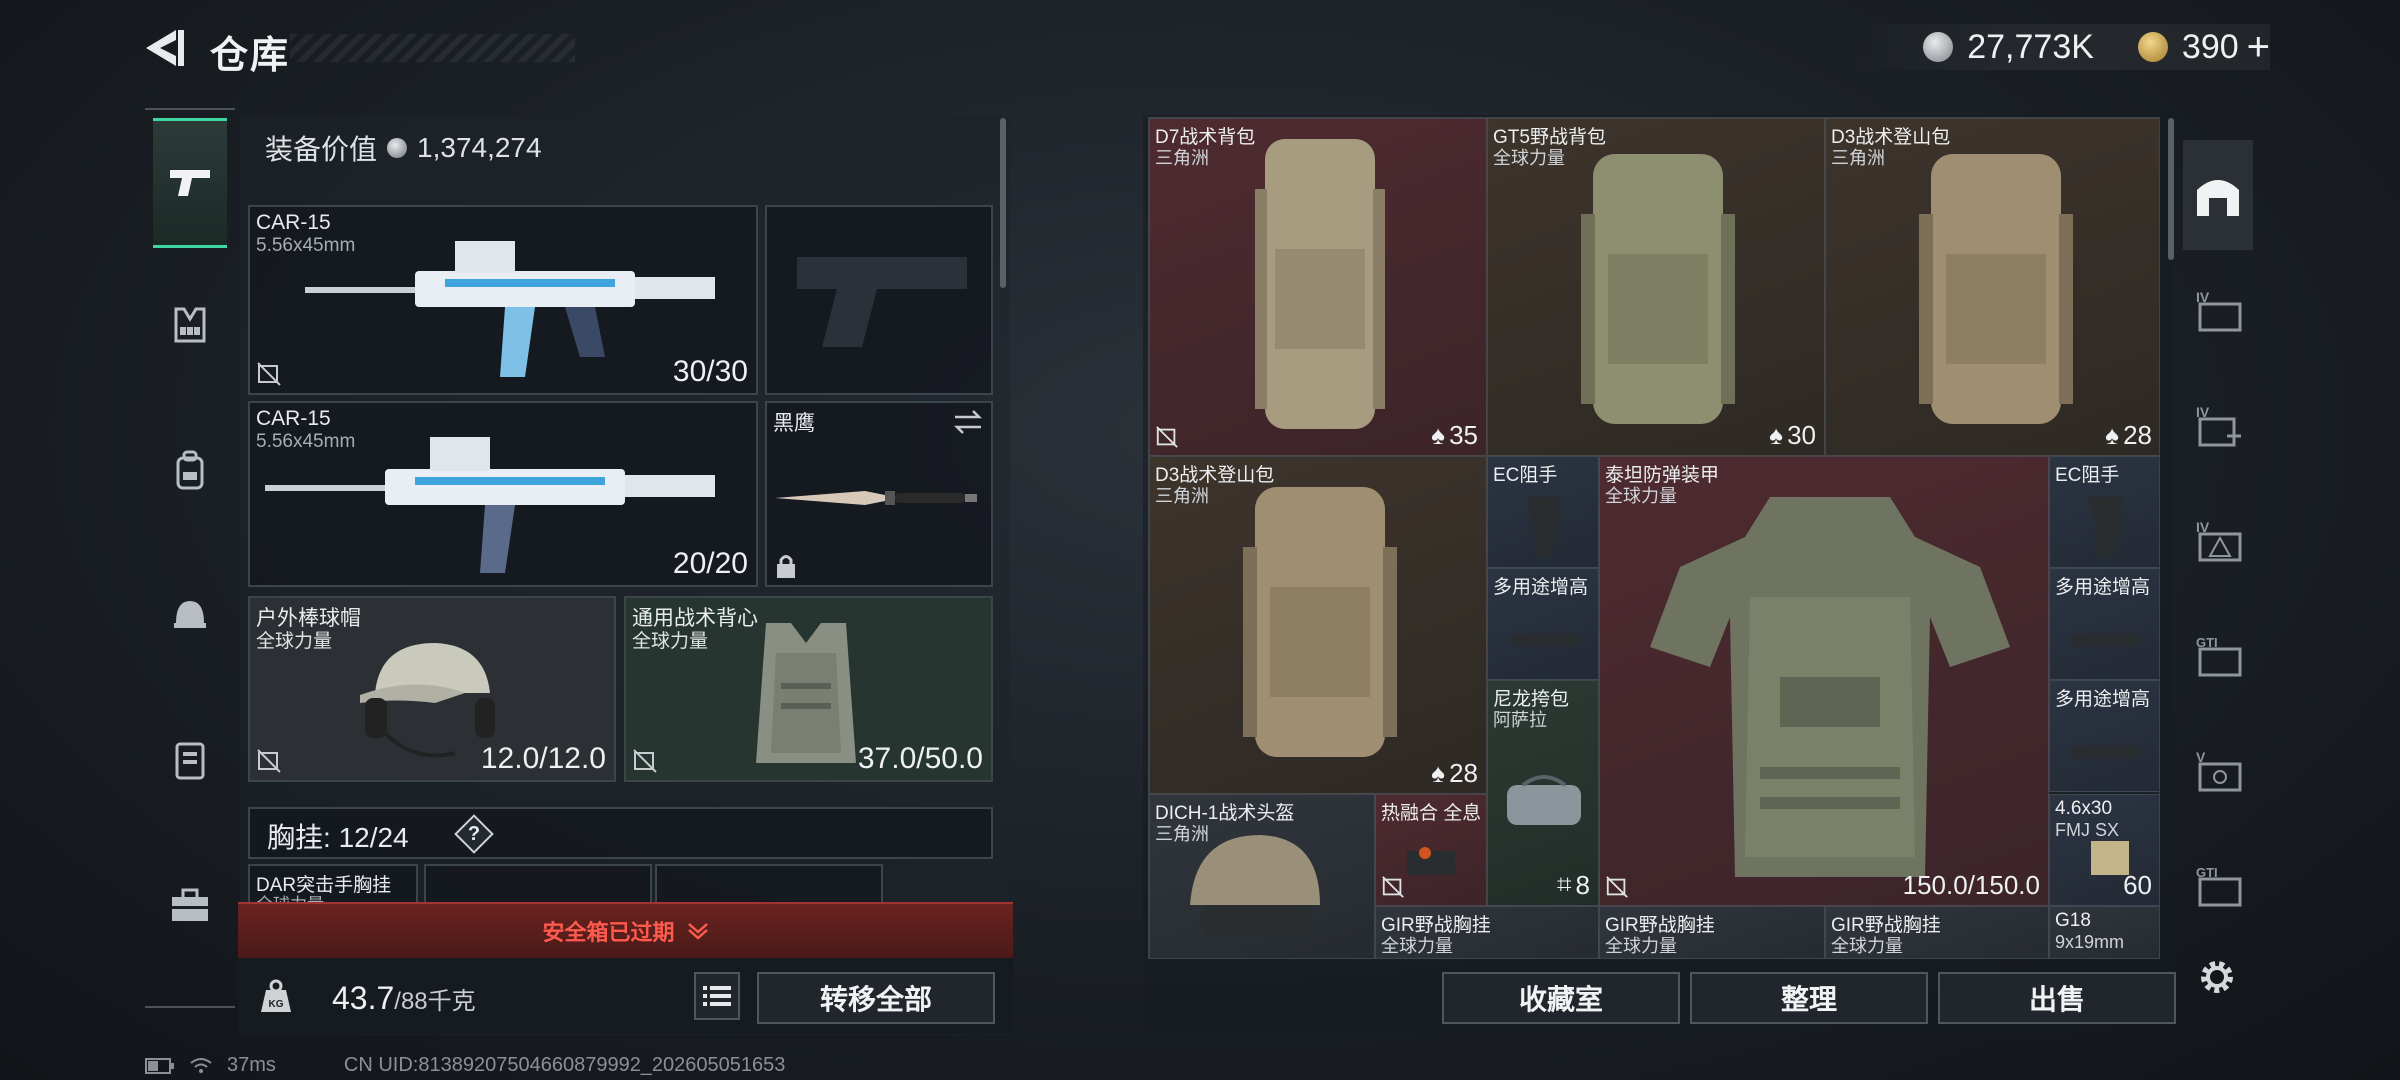  Describe the element at coordinates (2084, 808) in the screenshot. I see `item-name: 4.6x30` at that location.